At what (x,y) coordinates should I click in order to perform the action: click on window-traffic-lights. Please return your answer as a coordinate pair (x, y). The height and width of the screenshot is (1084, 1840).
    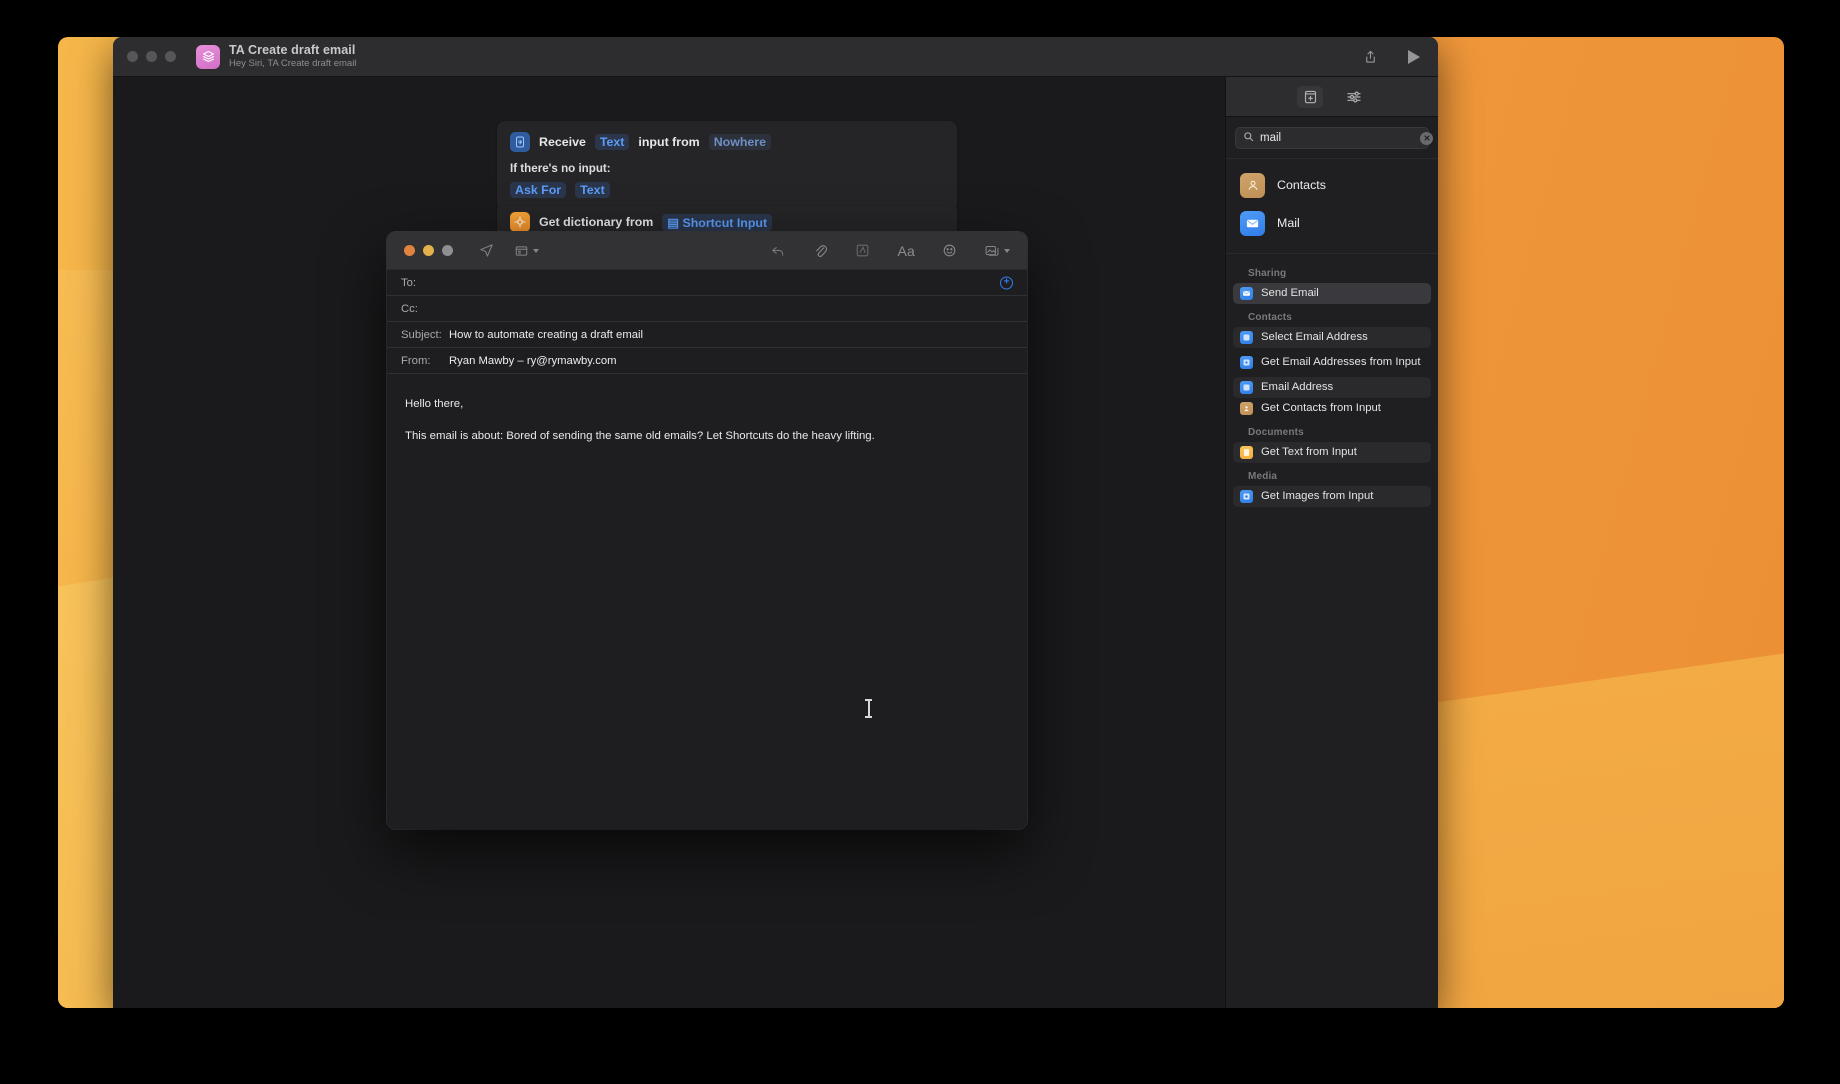
    Looking at the image, I should click on (151, 56).